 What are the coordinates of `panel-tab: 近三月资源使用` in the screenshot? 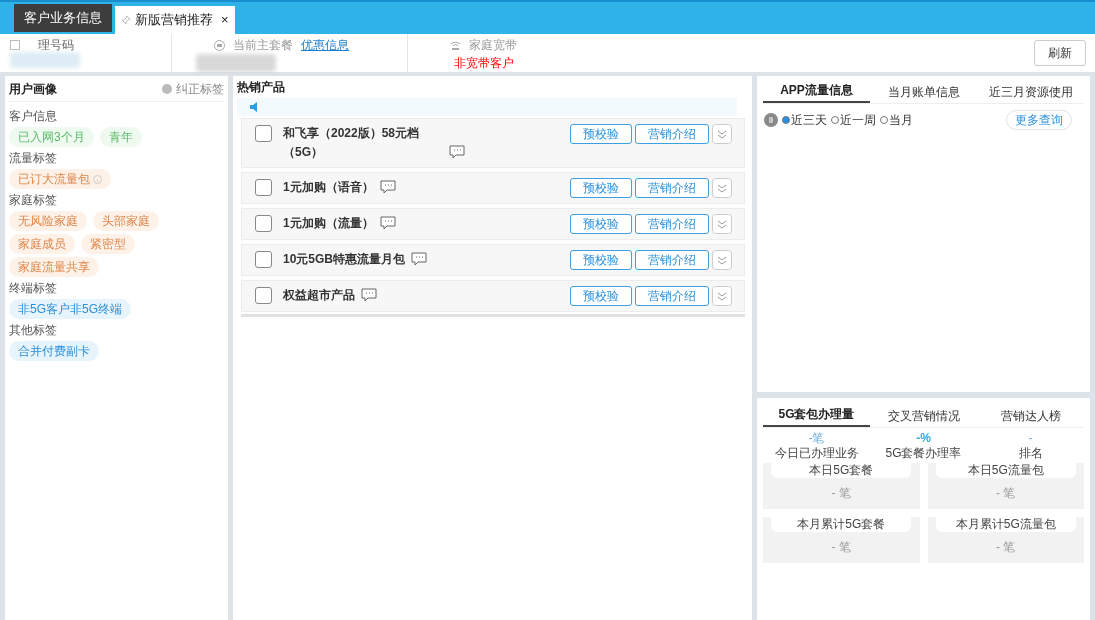 It's located at (1030, 93).